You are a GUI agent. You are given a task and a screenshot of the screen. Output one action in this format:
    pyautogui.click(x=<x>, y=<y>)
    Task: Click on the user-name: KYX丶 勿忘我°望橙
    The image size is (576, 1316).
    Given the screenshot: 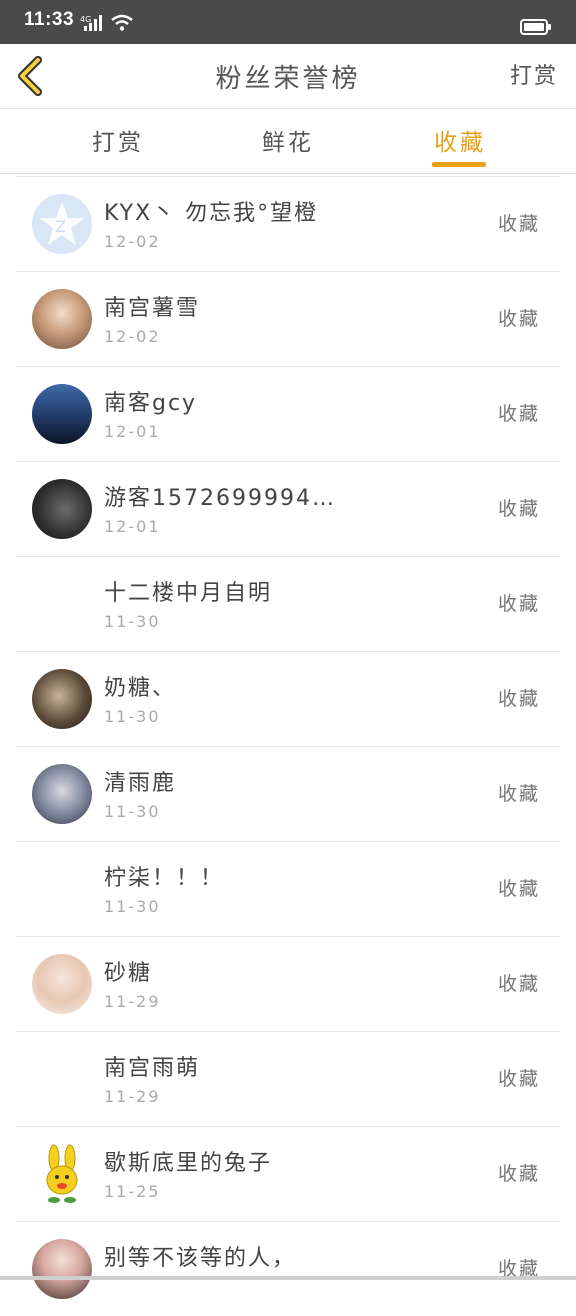 What is the action you would take?
    pyautogui.click(x=211, y=213)
    